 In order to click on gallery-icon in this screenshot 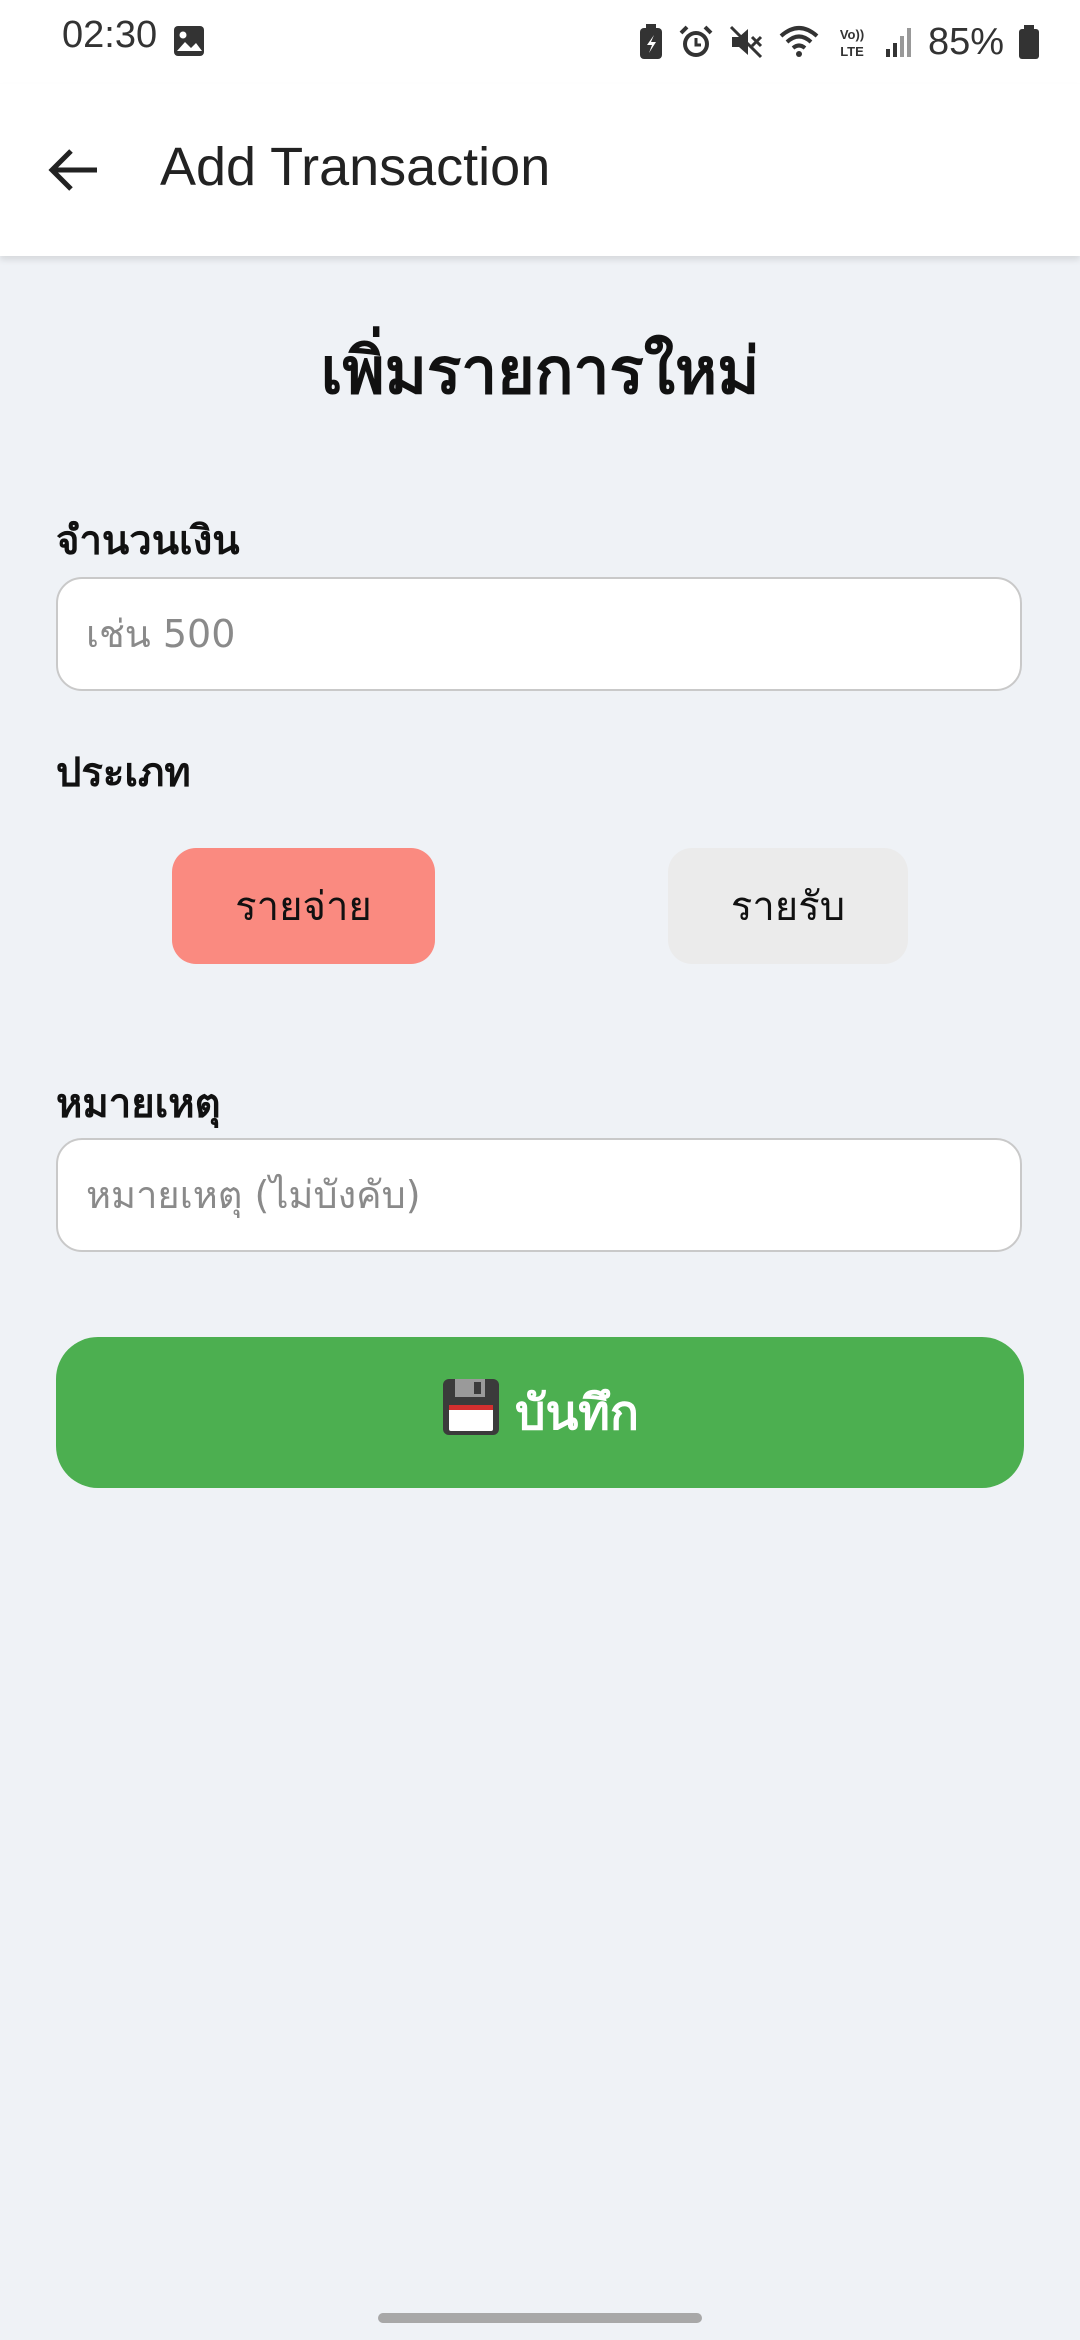, I will do `click(189, 43)`.